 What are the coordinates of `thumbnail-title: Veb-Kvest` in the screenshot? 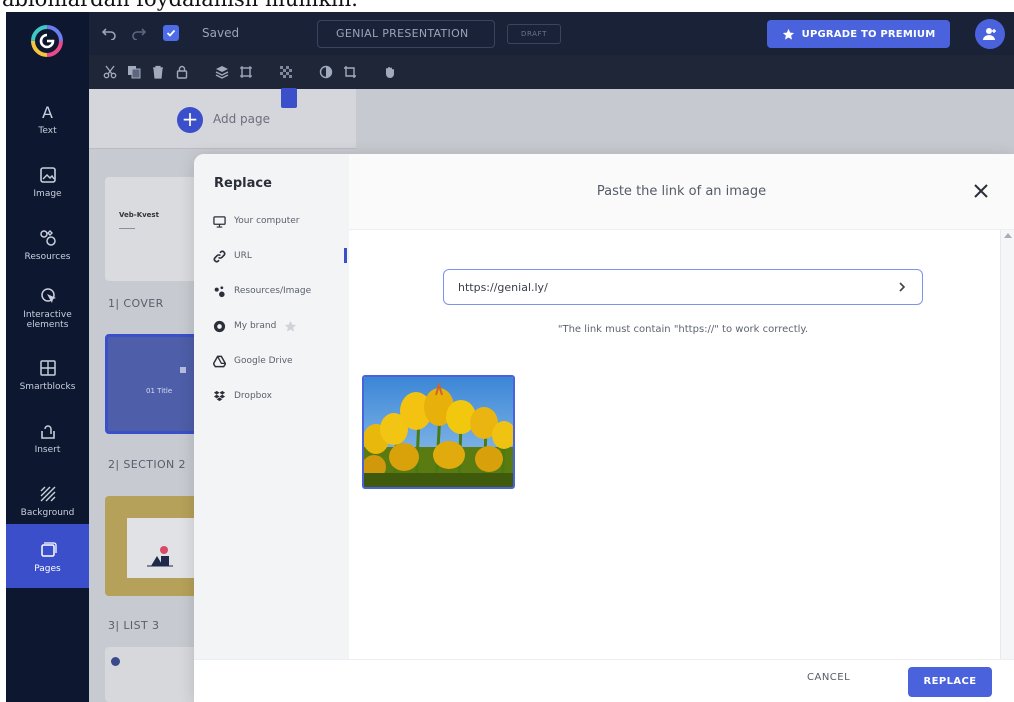 It's located at (139, 215).